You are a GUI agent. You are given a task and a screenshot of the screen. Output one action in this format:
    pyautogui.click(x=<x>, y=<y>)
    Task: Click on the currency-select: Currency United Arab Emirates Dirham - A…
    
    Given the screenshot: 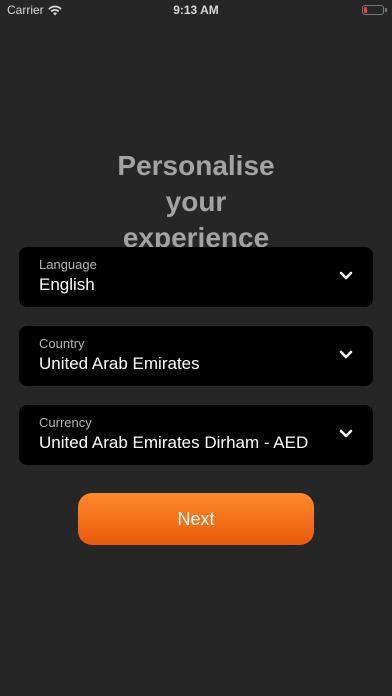 What is the action you would take?
    pyautogui.click(x=196, y=435)
    